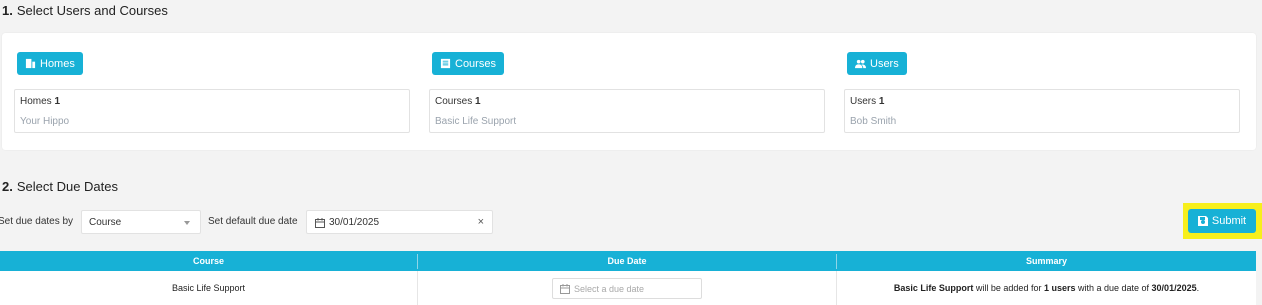 This screenshot has width=1262, height=305. Describe the element at coordinates (933, 288) in the screenshot. I see `summary-course: Basic Life Support` at that location.